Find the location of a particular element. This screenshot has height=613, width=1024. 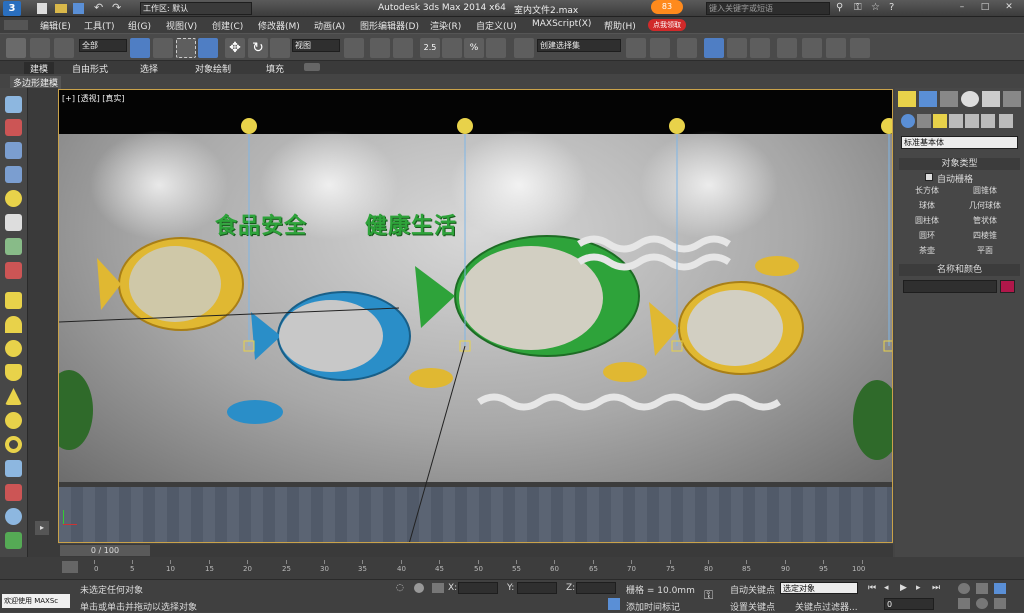

scale-icon is located at coordinates (280, 48).